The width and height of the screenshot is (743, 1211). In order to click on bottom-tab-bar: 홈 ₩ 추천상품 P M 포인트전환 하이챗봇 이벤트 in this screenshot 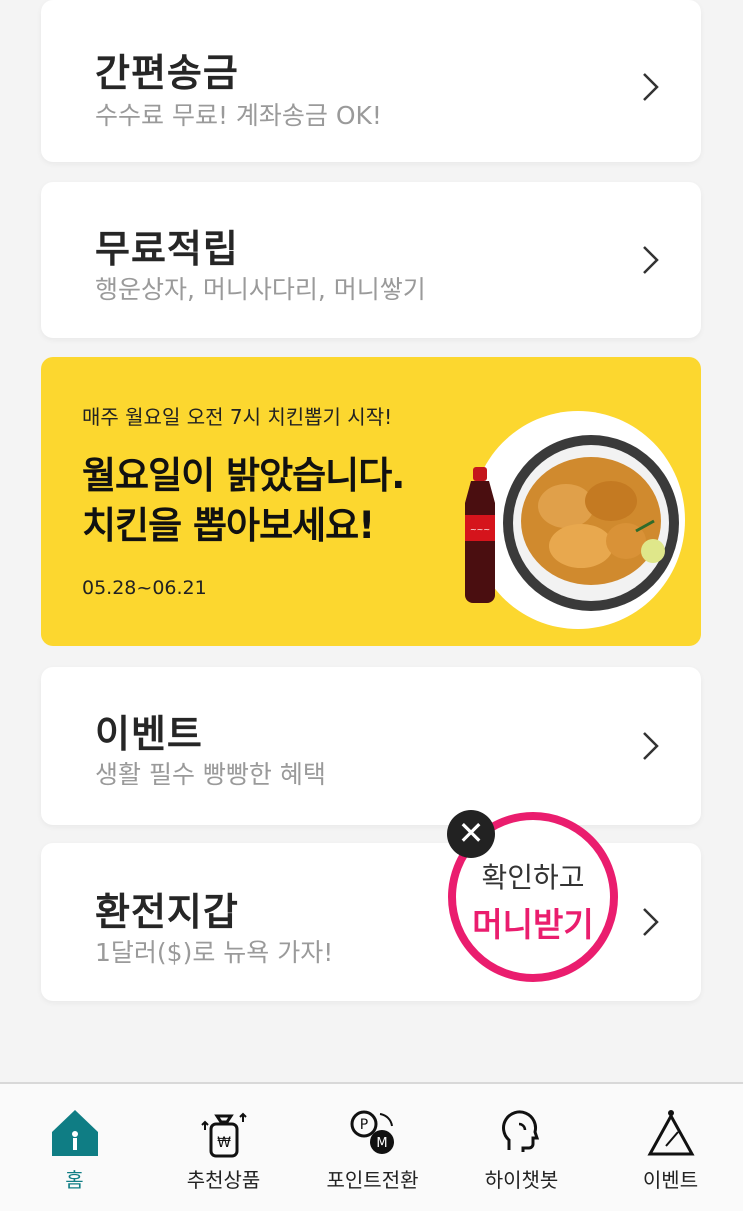, I will do `click(371, 1146)`.